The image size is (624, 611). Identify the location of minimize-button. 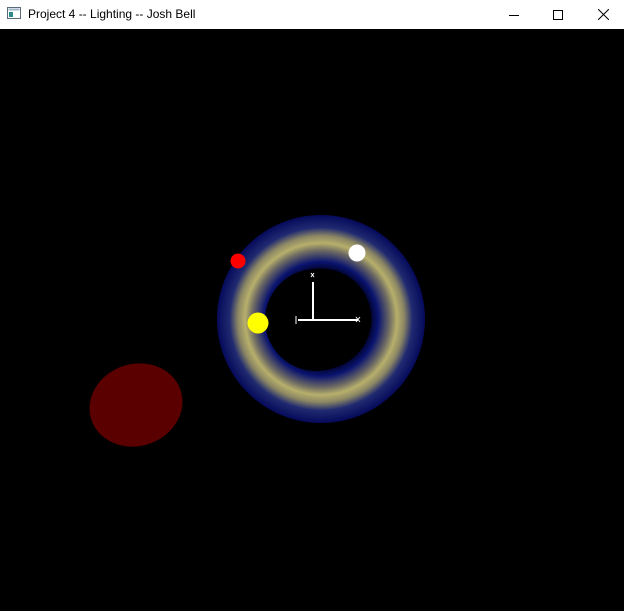
(514, 14).